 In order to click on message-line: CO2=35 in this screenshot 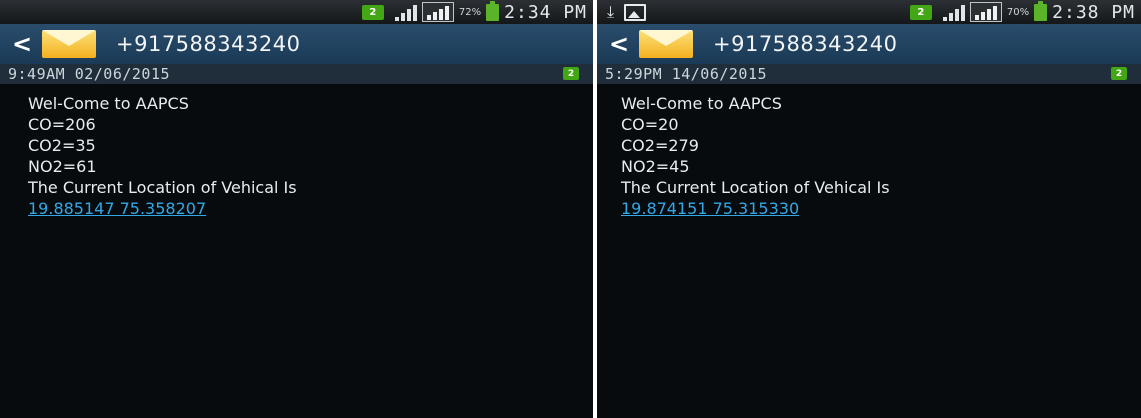, I will do `click(62, 145)`.